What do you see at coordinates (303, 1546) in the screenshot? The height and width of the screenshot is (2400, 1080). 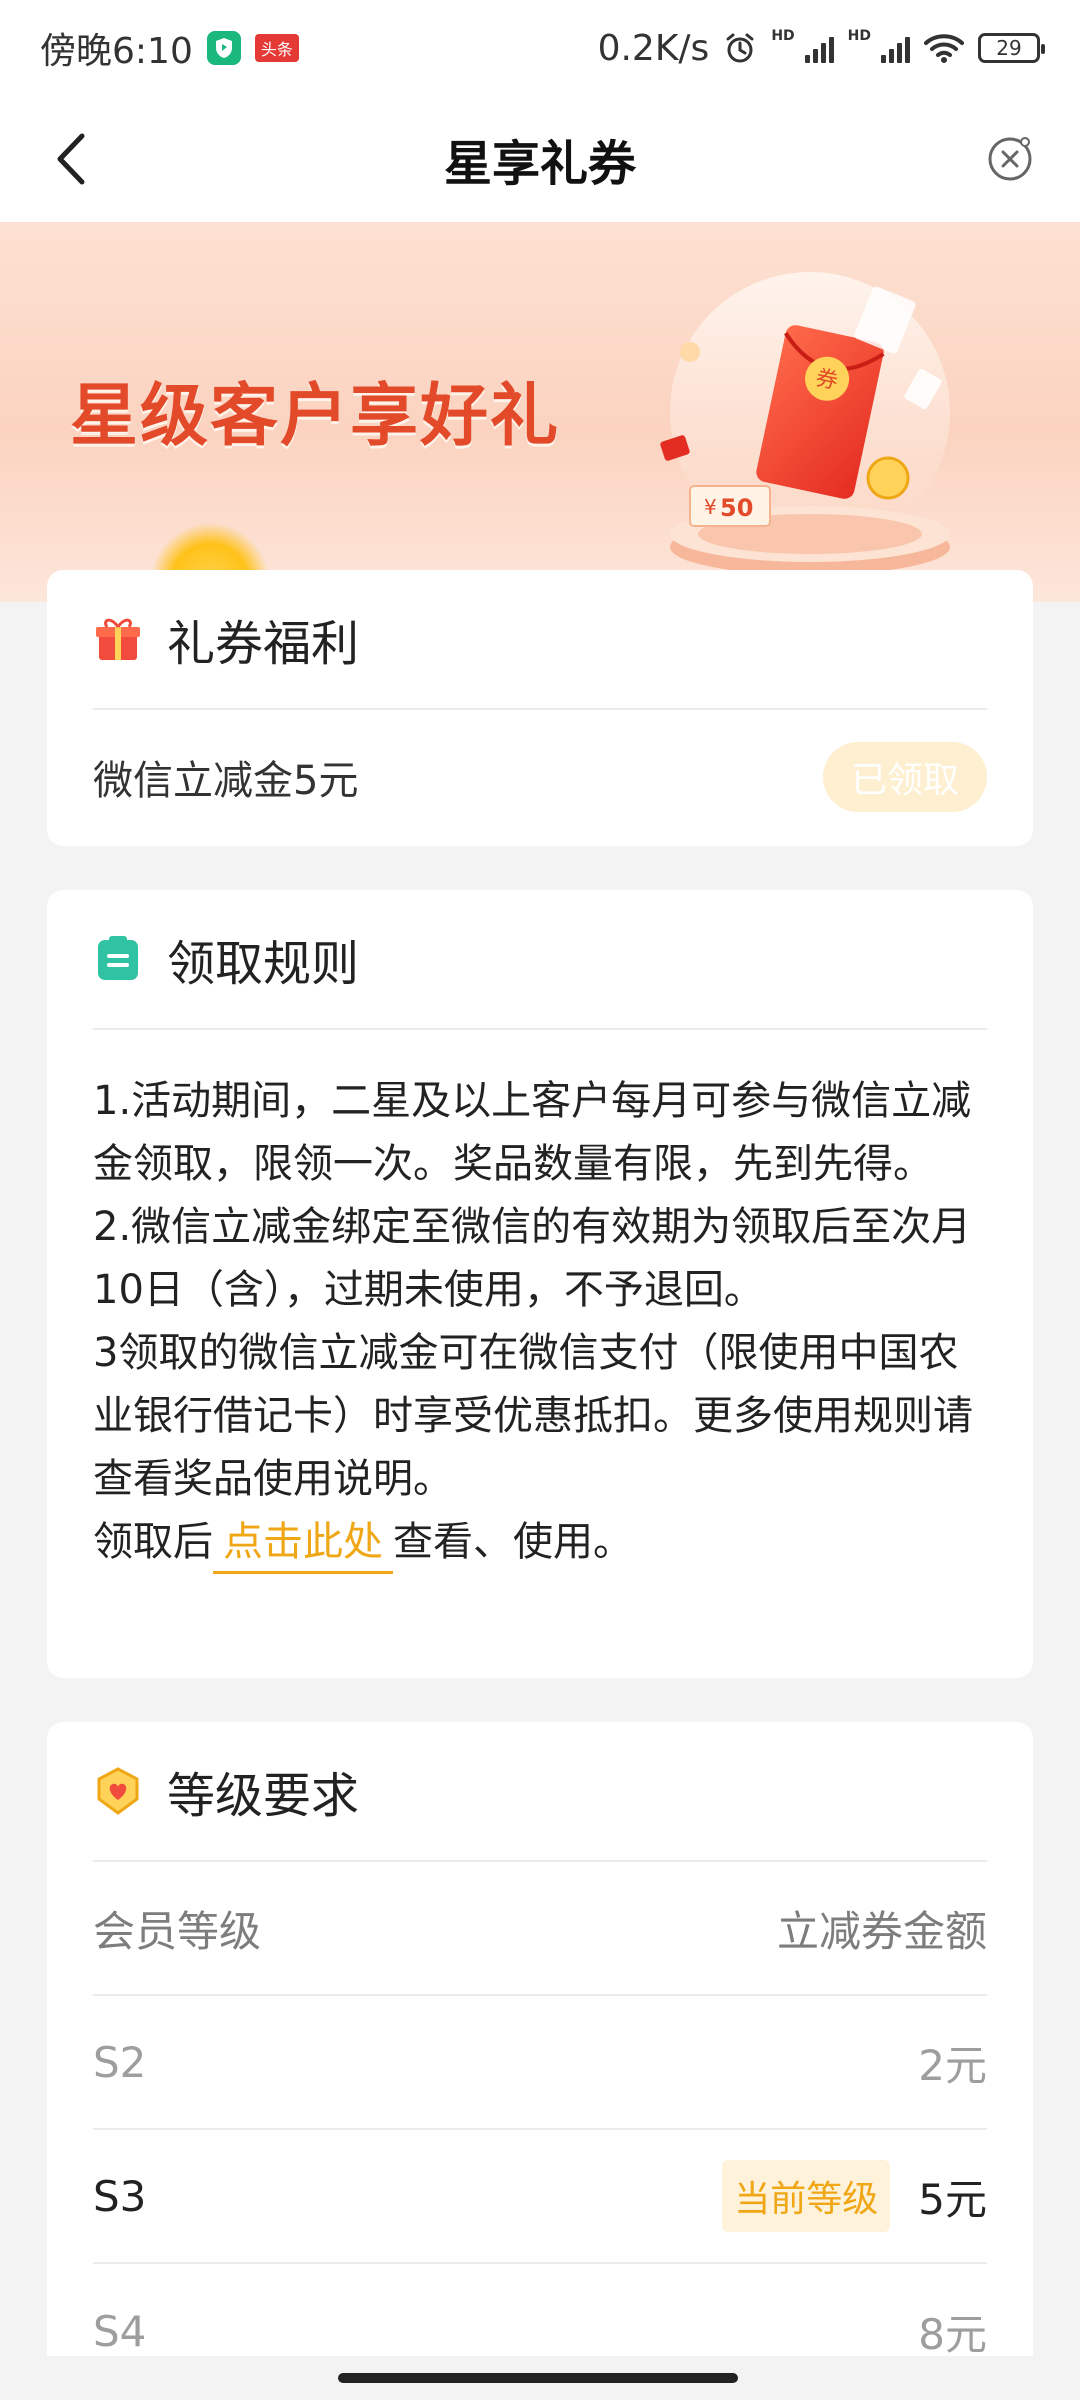 I see `click-here-link: 点击此处` at bounding box center [303, 1546].